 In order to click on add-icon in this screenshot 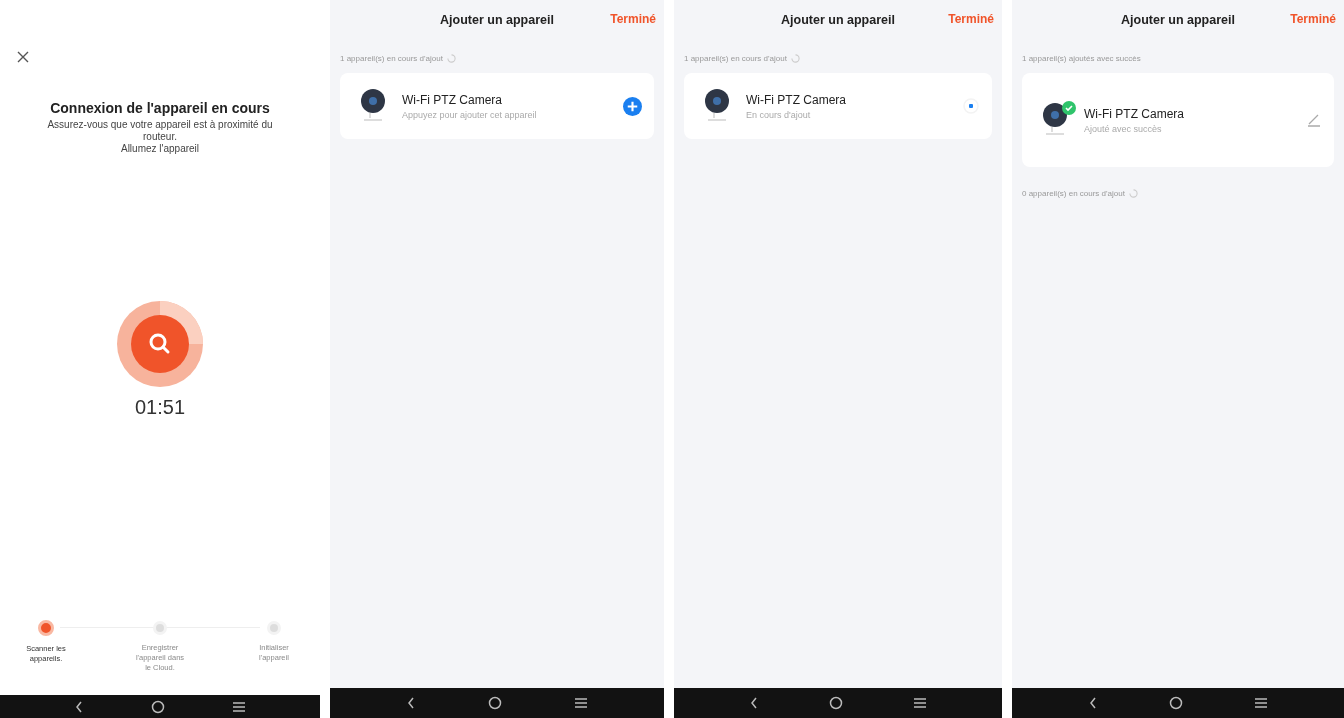, I will do `click(632, 106)`.